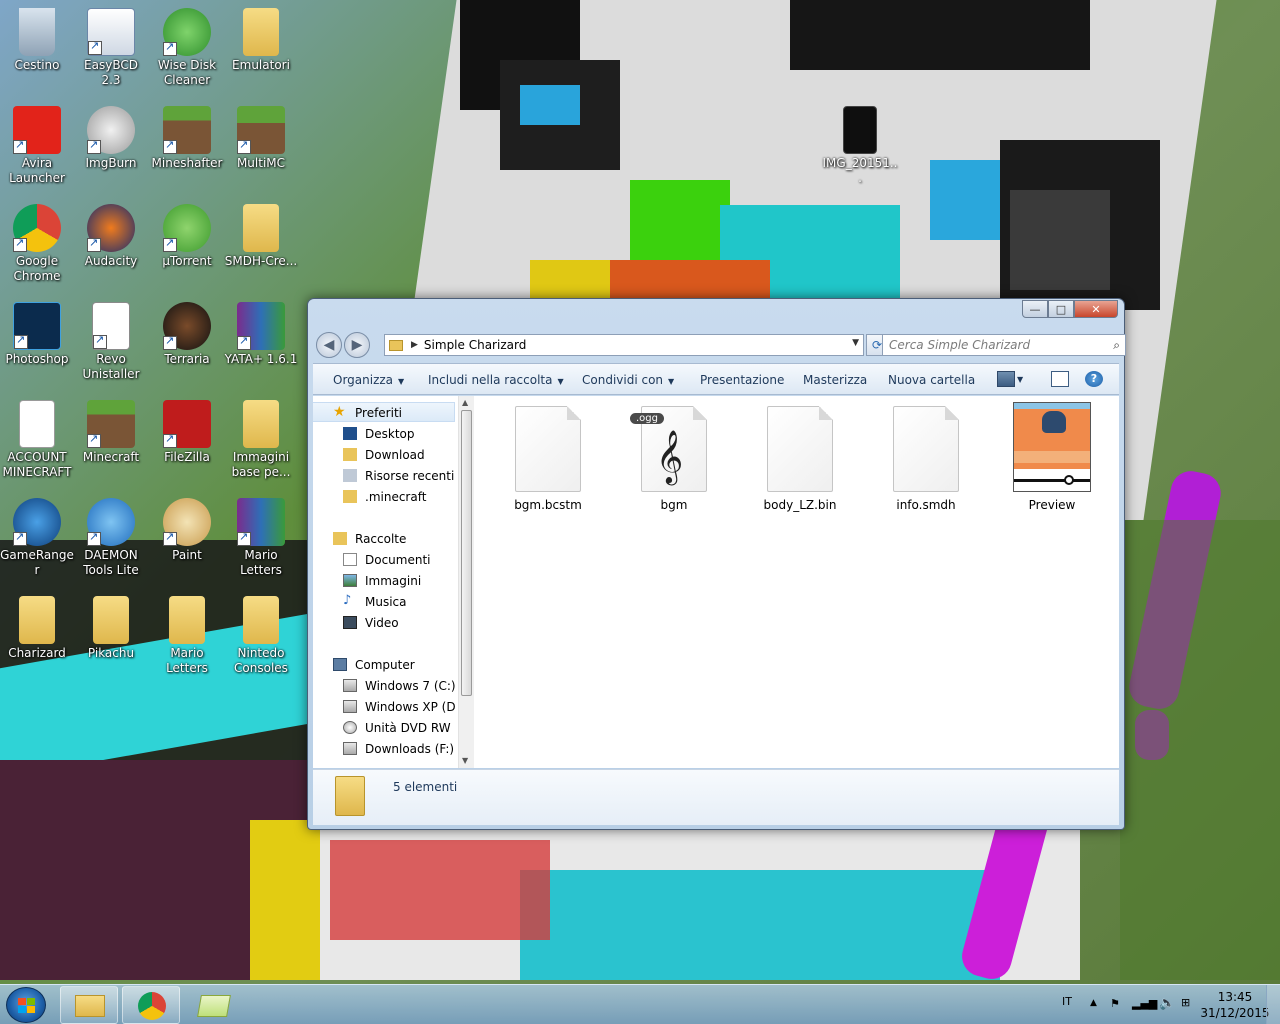 The width and height of the screenshot is (1280, 1024). Describe the element at coordinates (384, 476) in the screenshot. I see `nav-recent: Risorse recenti` at that location.